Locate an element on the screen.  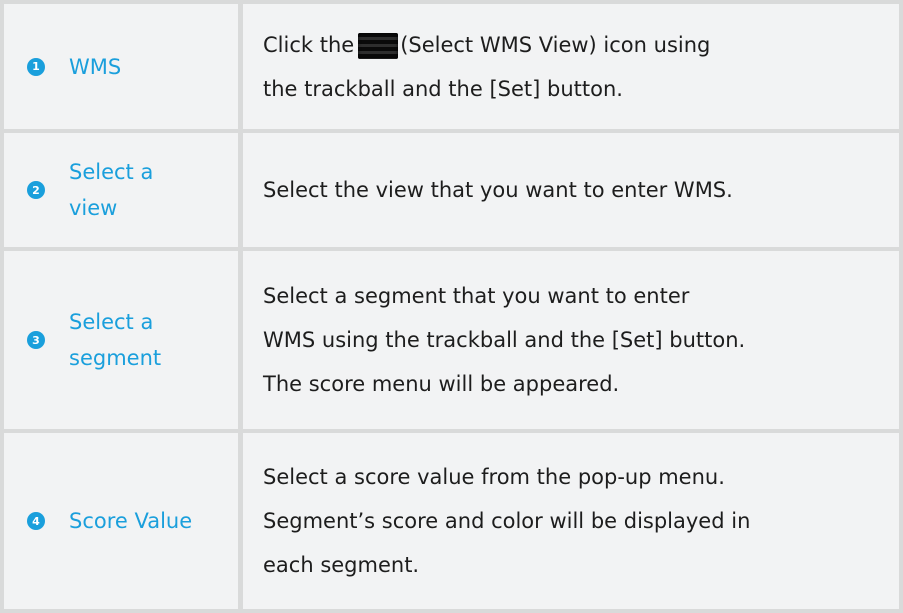
step-cell: 4 Score Value is located at coordinates (121, 521).